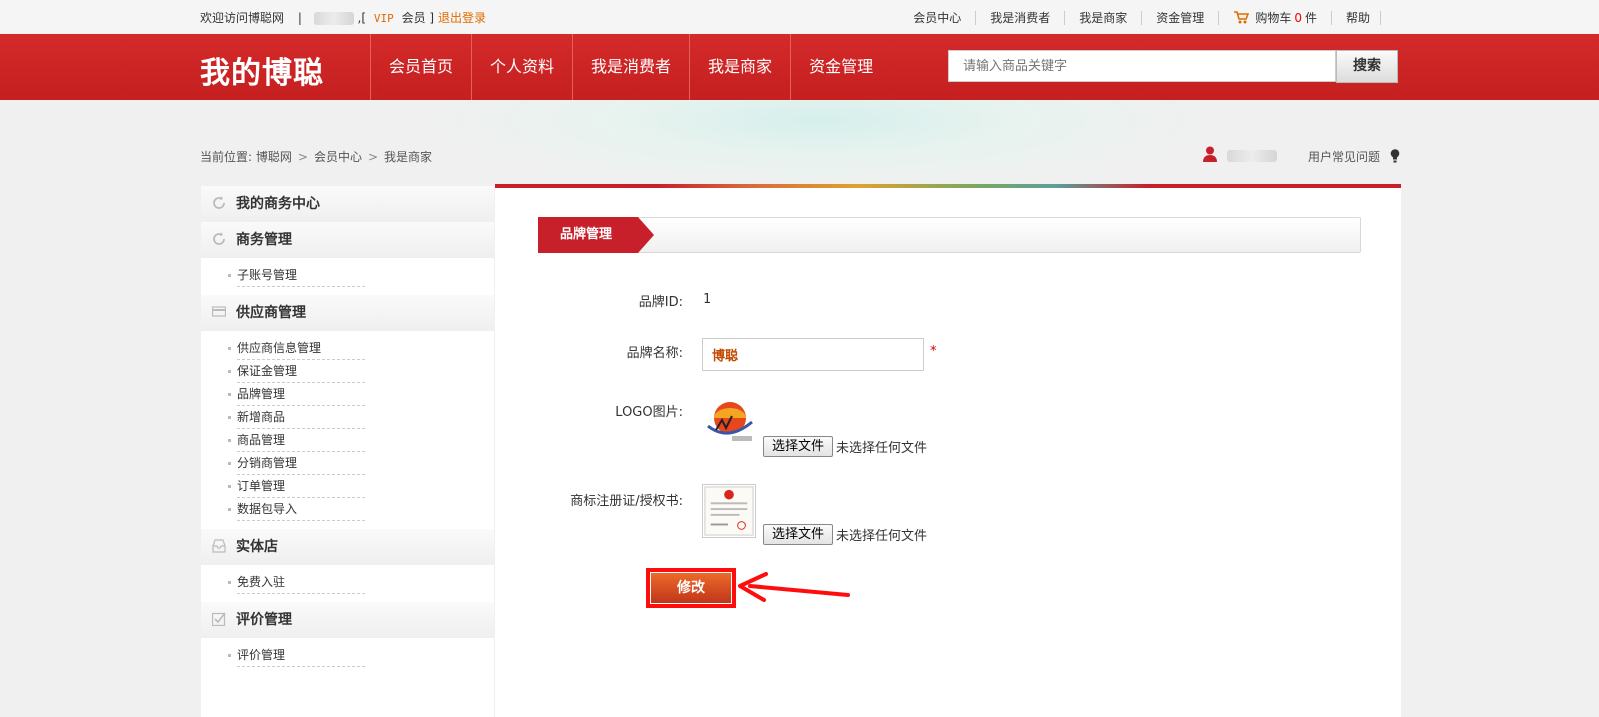 The image size is (1599, 717). I want to click on breadcrumb-home: 博聪网, so click(274, 157).